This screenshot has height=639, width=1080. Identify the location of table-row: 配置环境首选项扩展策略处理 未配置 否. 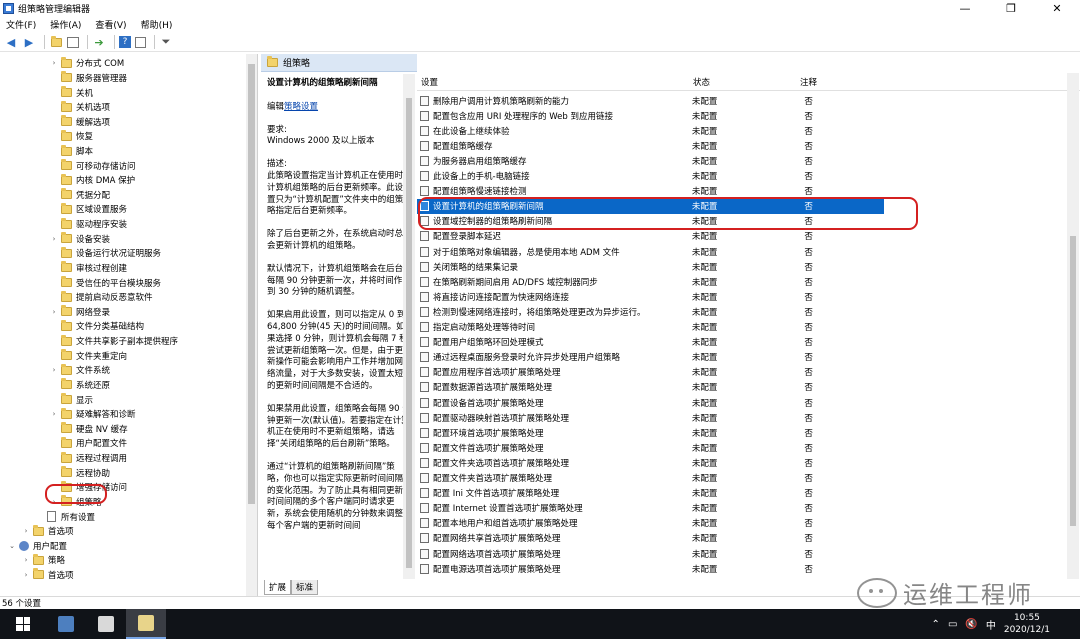
(650, 432).